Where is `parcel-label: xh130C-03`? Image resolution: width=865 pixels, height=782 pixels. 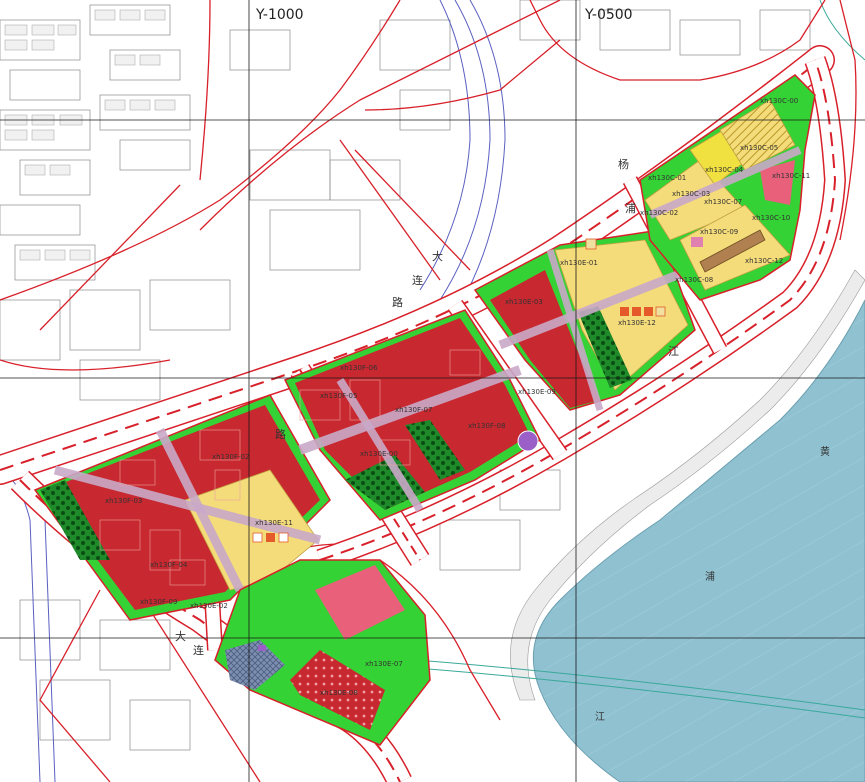
parcel-label: xh130C-03 is located at coordinates (691, 194).